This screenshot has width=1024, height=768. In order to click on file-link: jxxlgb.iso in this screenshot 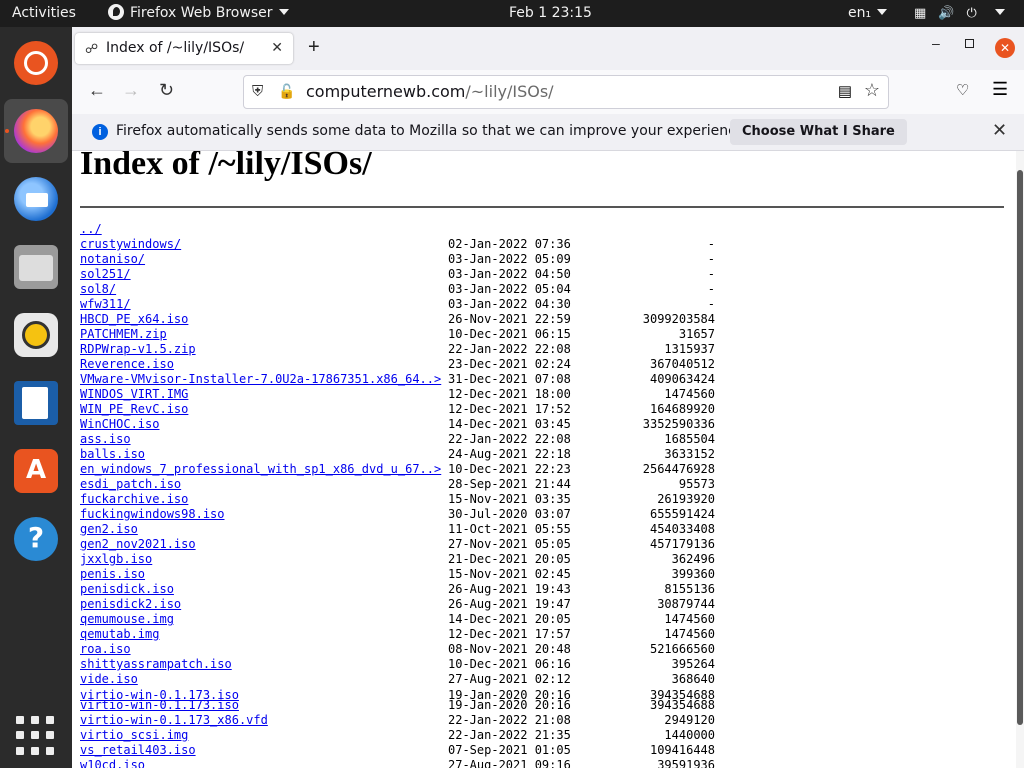, I will do `click(116, 559)`.